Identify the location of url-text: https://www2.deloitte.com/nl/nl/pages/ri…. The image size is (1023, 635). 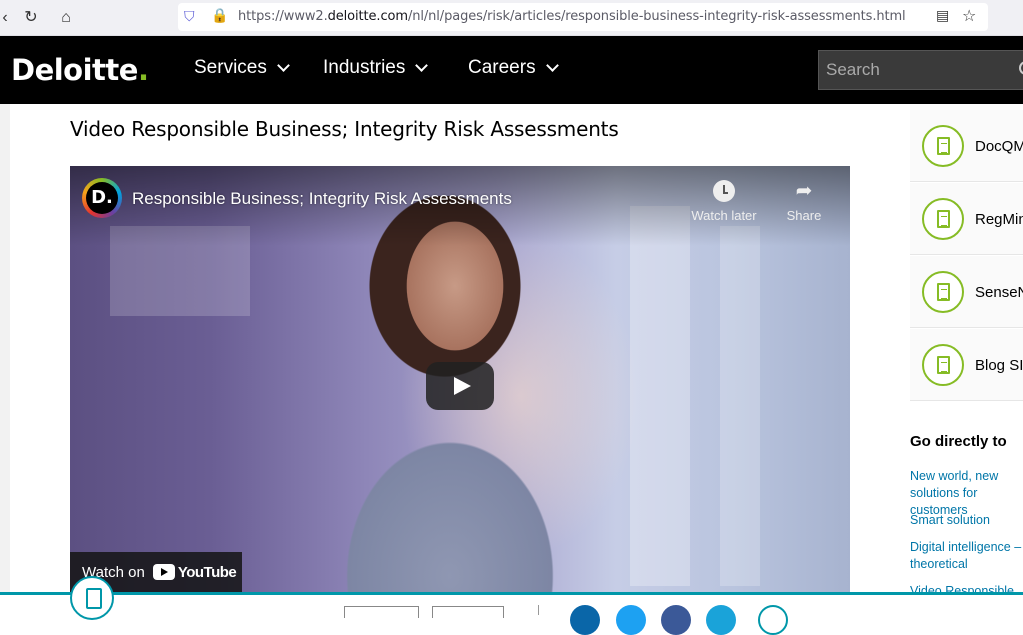
(572, 16).